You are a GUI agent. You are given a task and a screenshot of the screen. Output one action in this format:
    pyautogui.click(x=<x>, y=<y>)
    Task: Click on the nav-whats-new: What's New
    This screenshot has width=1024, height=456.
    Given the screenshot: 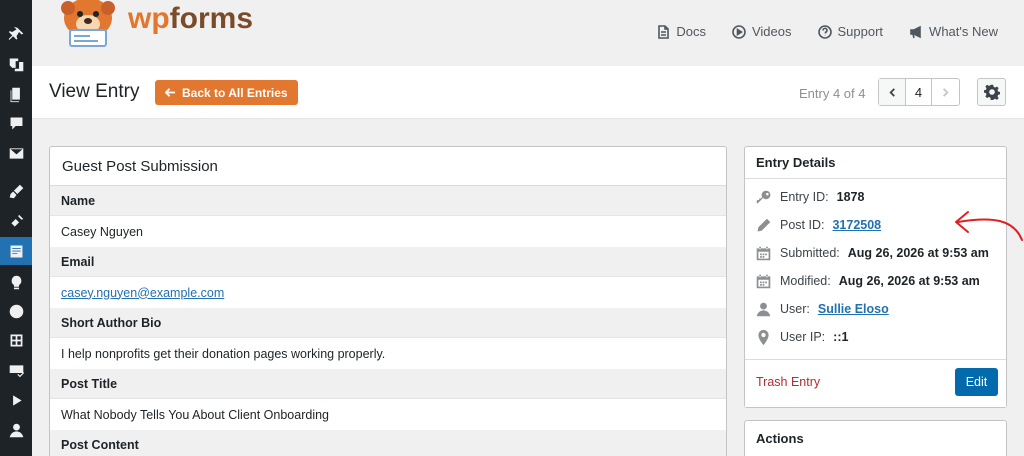 What is the action you would take?
    pyautogui.click(x=953, y=31)
    